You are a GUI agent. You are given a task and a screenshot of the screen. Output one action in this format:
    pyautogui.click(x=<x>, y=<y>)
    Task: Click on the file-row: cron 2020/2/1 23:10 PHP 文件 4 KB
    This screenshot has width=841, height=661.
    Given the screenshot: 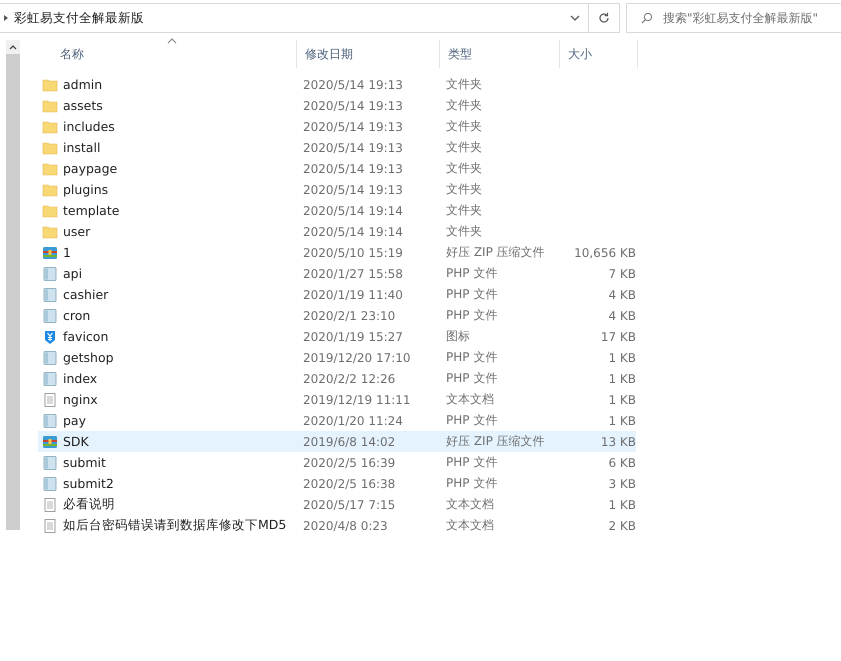 What is the action you would take?
    pyautogui.click(x=337, y=315)
    